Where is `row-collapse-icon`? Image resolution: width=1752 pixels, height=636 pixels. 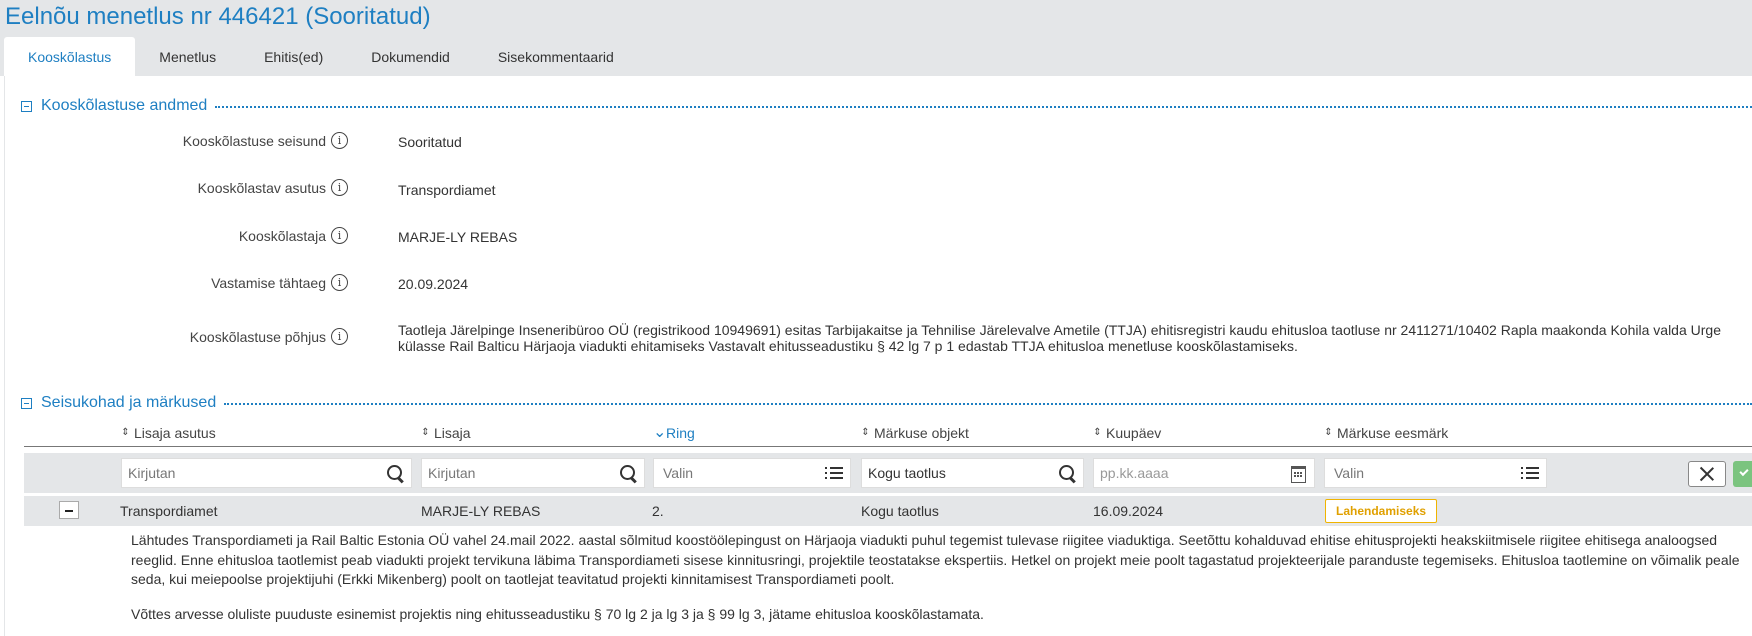 row-collapse-icon is located at coordinates (69, 510).